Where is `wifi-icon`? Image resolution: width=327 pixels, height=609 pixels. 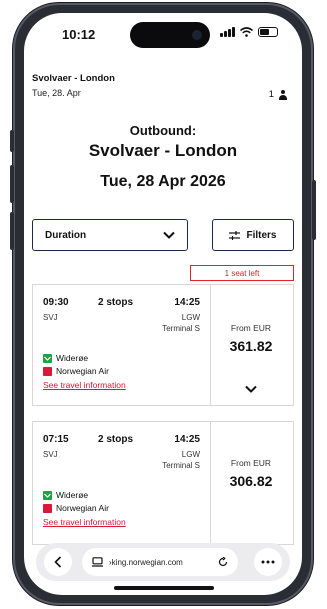
wifi-icon is located at coordinates (246, 32).